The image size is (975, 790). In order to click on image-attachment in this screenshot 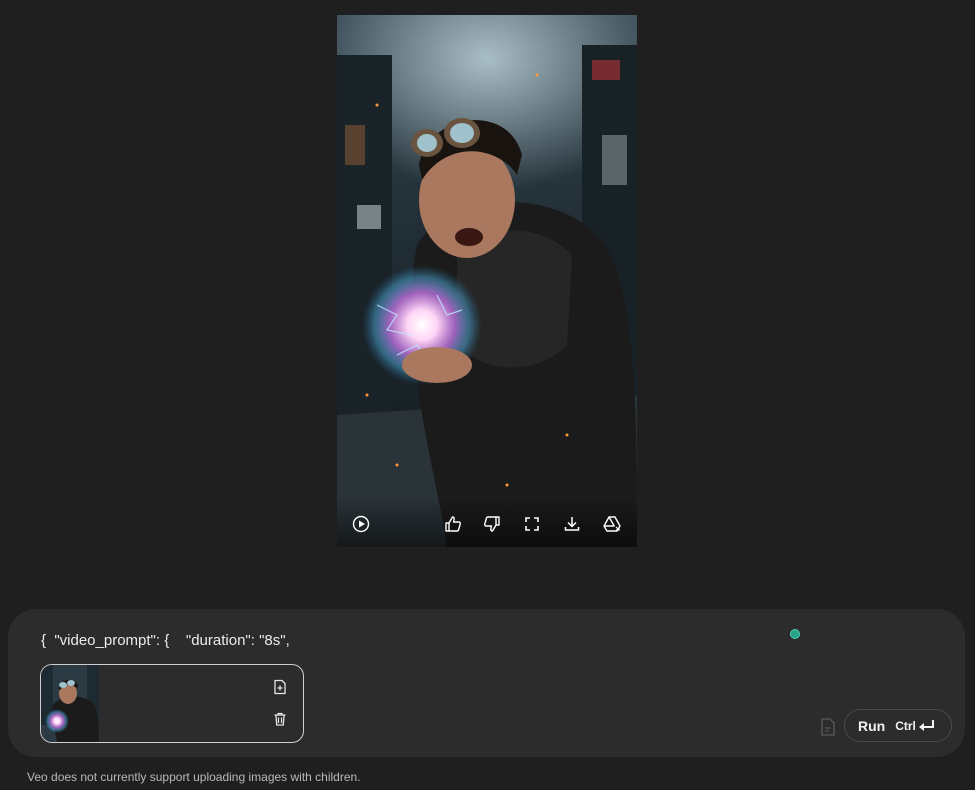, I will do `click(172, 703)`.